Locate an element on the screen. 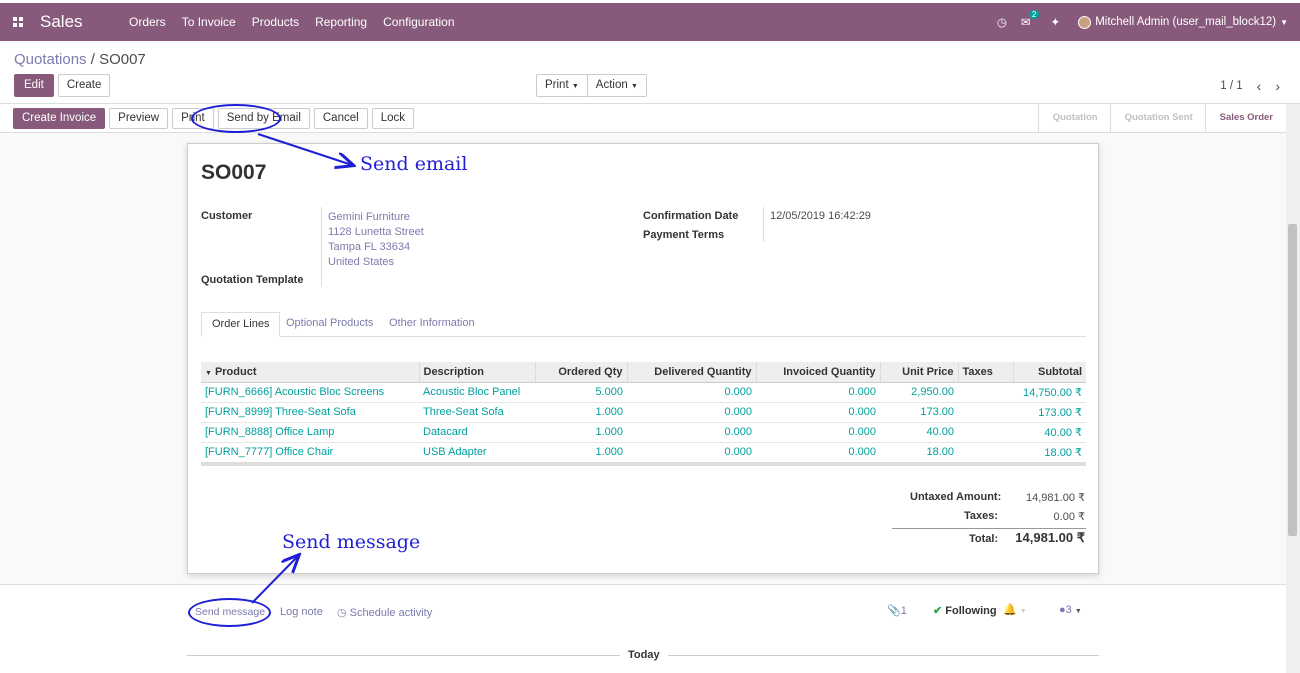 Image resolution: width=1300 pixels, height=673 pixels. followers-button: ●3 ▼ is located at coordinates (1070, 610).